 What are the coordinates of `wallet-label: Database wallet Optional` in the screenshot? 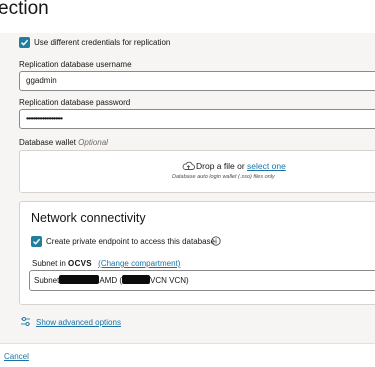 It's located at (63, 142).